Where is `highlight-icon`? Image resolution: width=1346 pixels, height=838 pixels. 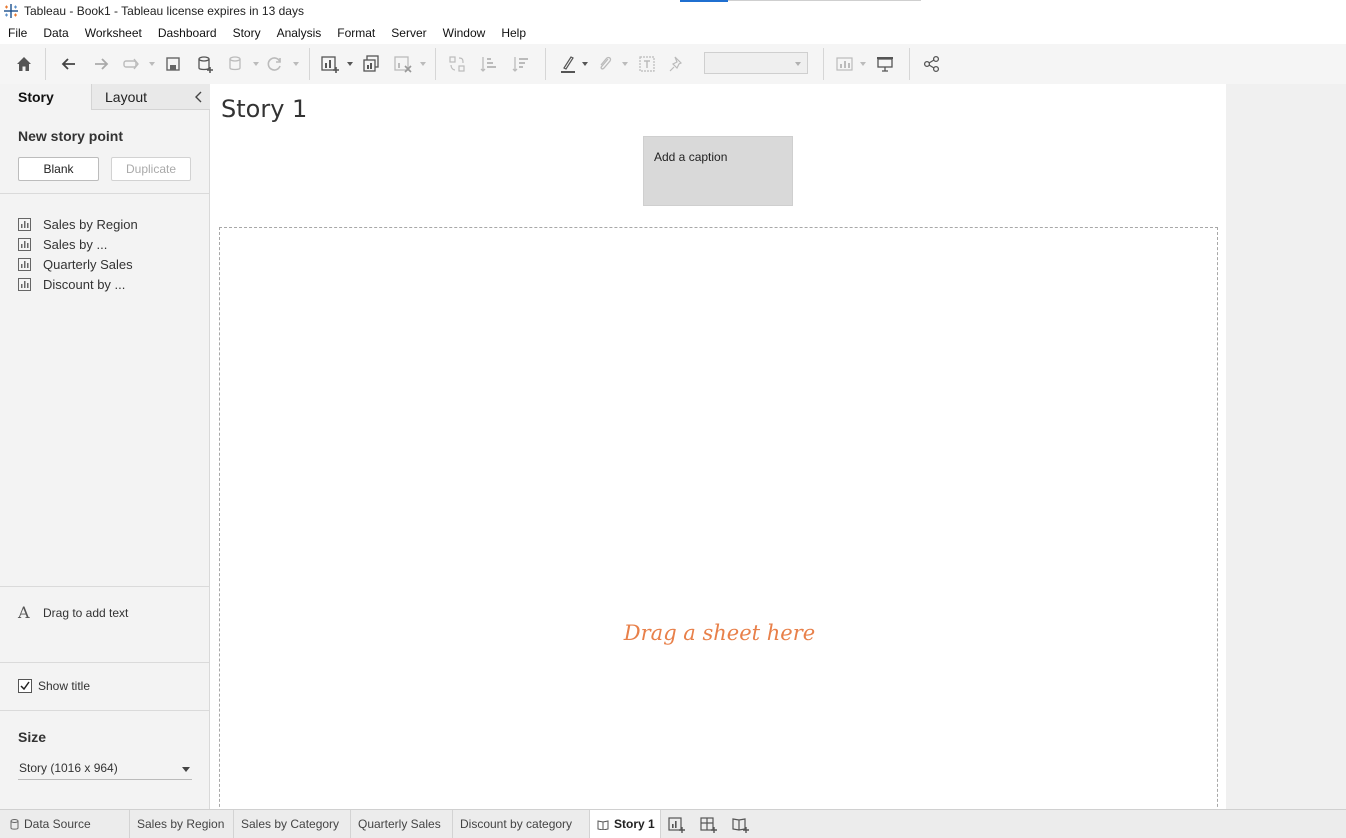
highlight-icon is located at coordinates (568, 64).